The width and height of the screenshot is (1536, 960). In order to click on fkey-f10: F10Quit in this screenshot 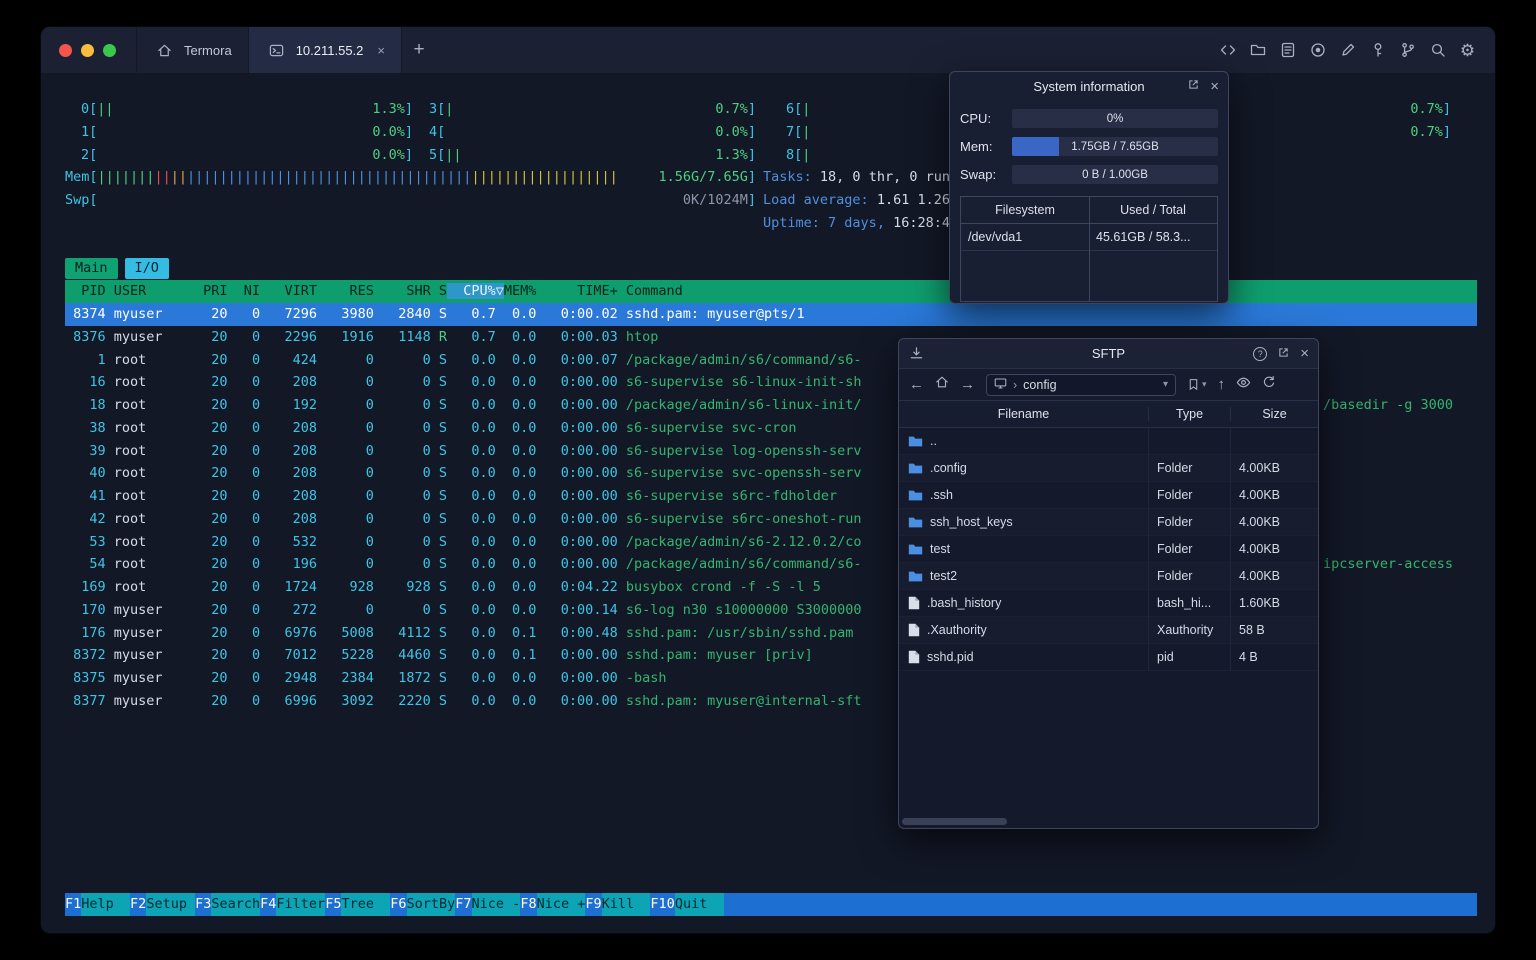, I will do `click(687, 904)`.